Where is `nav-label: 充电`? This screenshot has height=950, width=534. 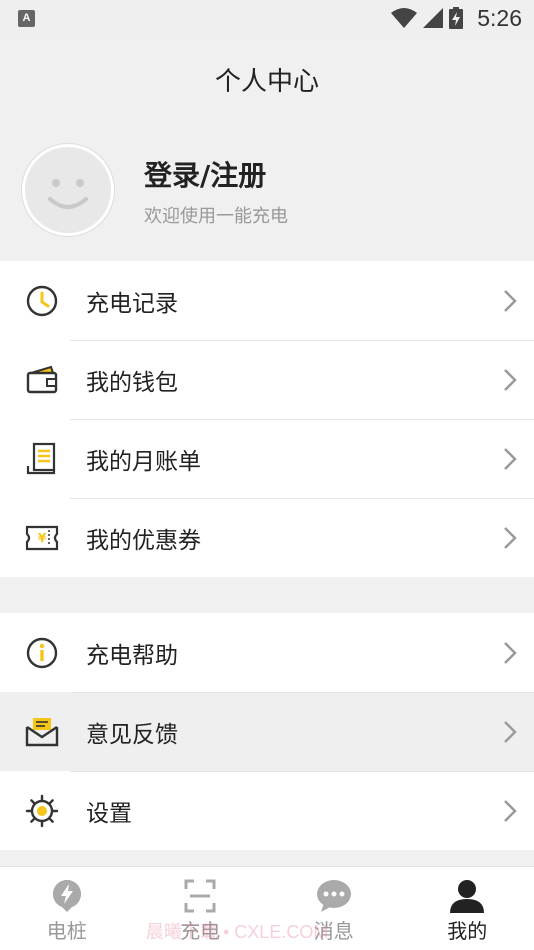
nav-label: 充电 is located at coordinates (200, 931).